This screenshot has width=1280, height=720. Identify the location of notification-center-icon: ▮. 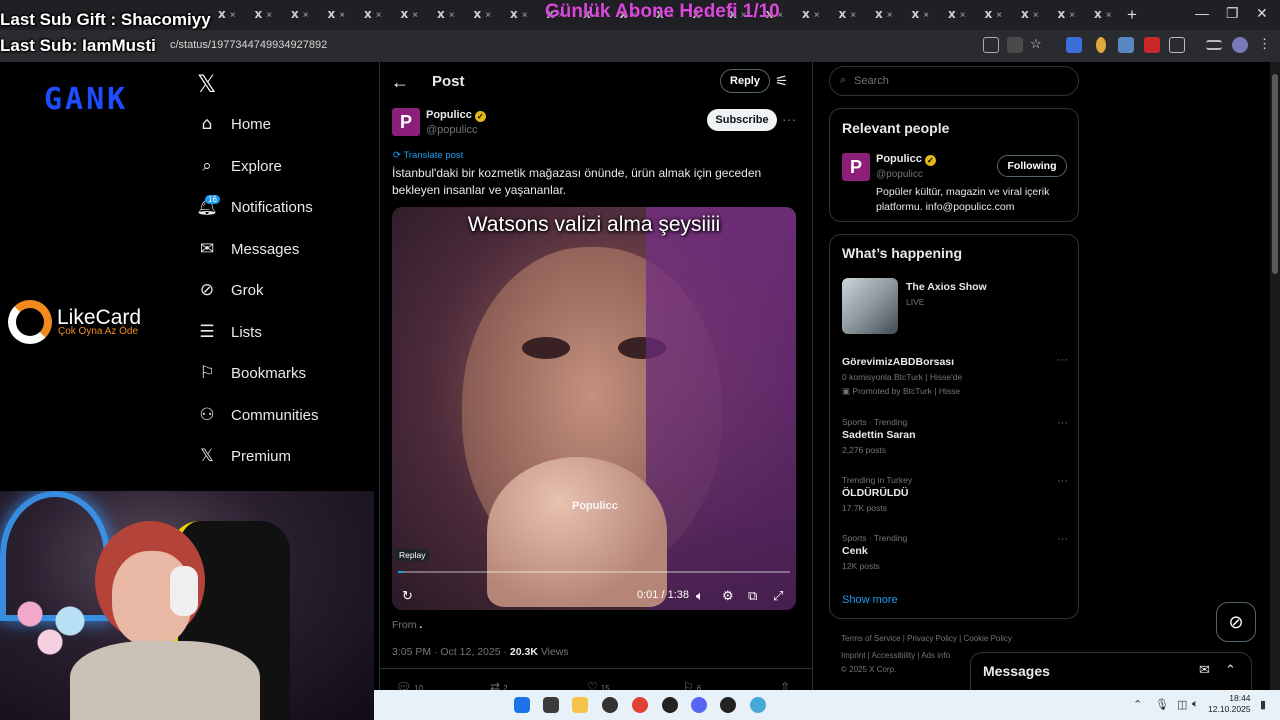
(1263, 704).